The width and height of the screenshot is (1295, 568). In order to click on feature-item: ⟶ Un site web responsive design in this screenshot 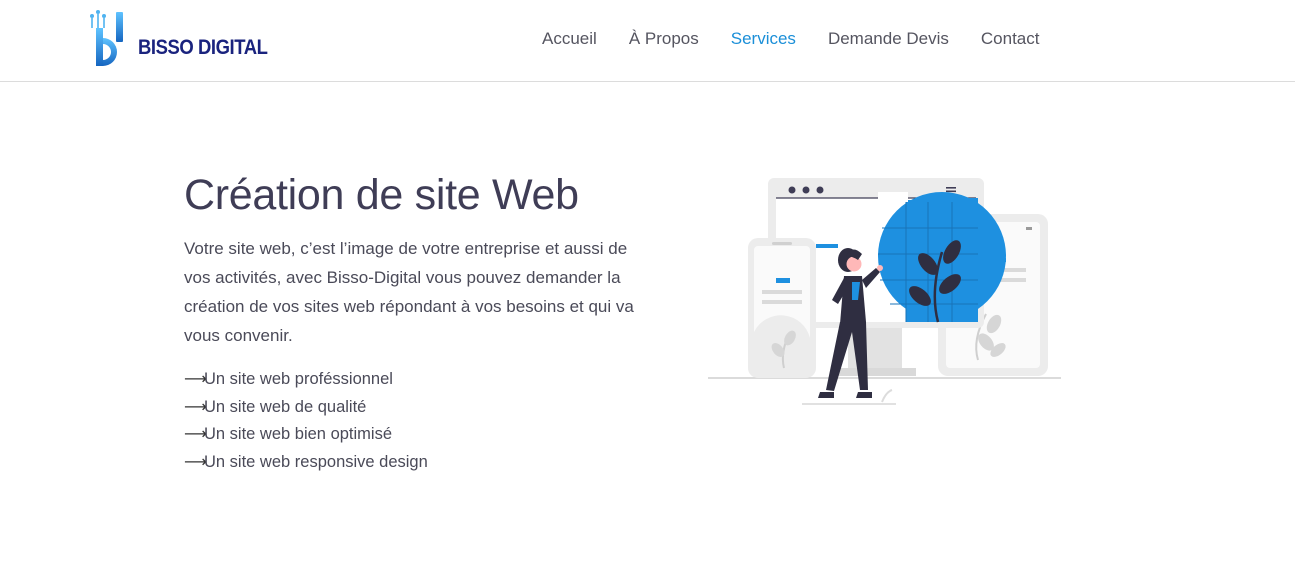, I will do `click(419, 463)`.